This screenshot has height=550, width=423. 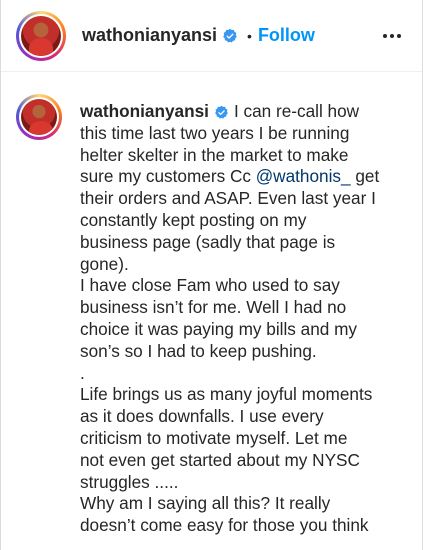 I want to click on header-avatar, so click(x=41, y=35).